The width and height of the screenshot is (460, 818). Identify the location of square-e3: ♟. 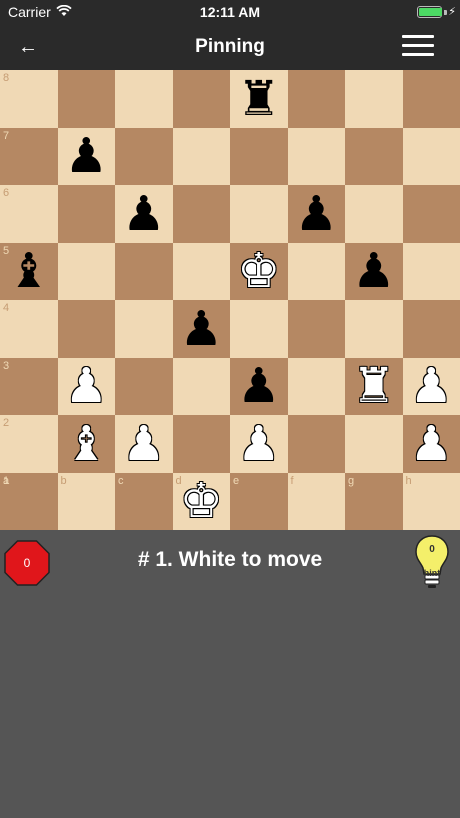
(259, 386).